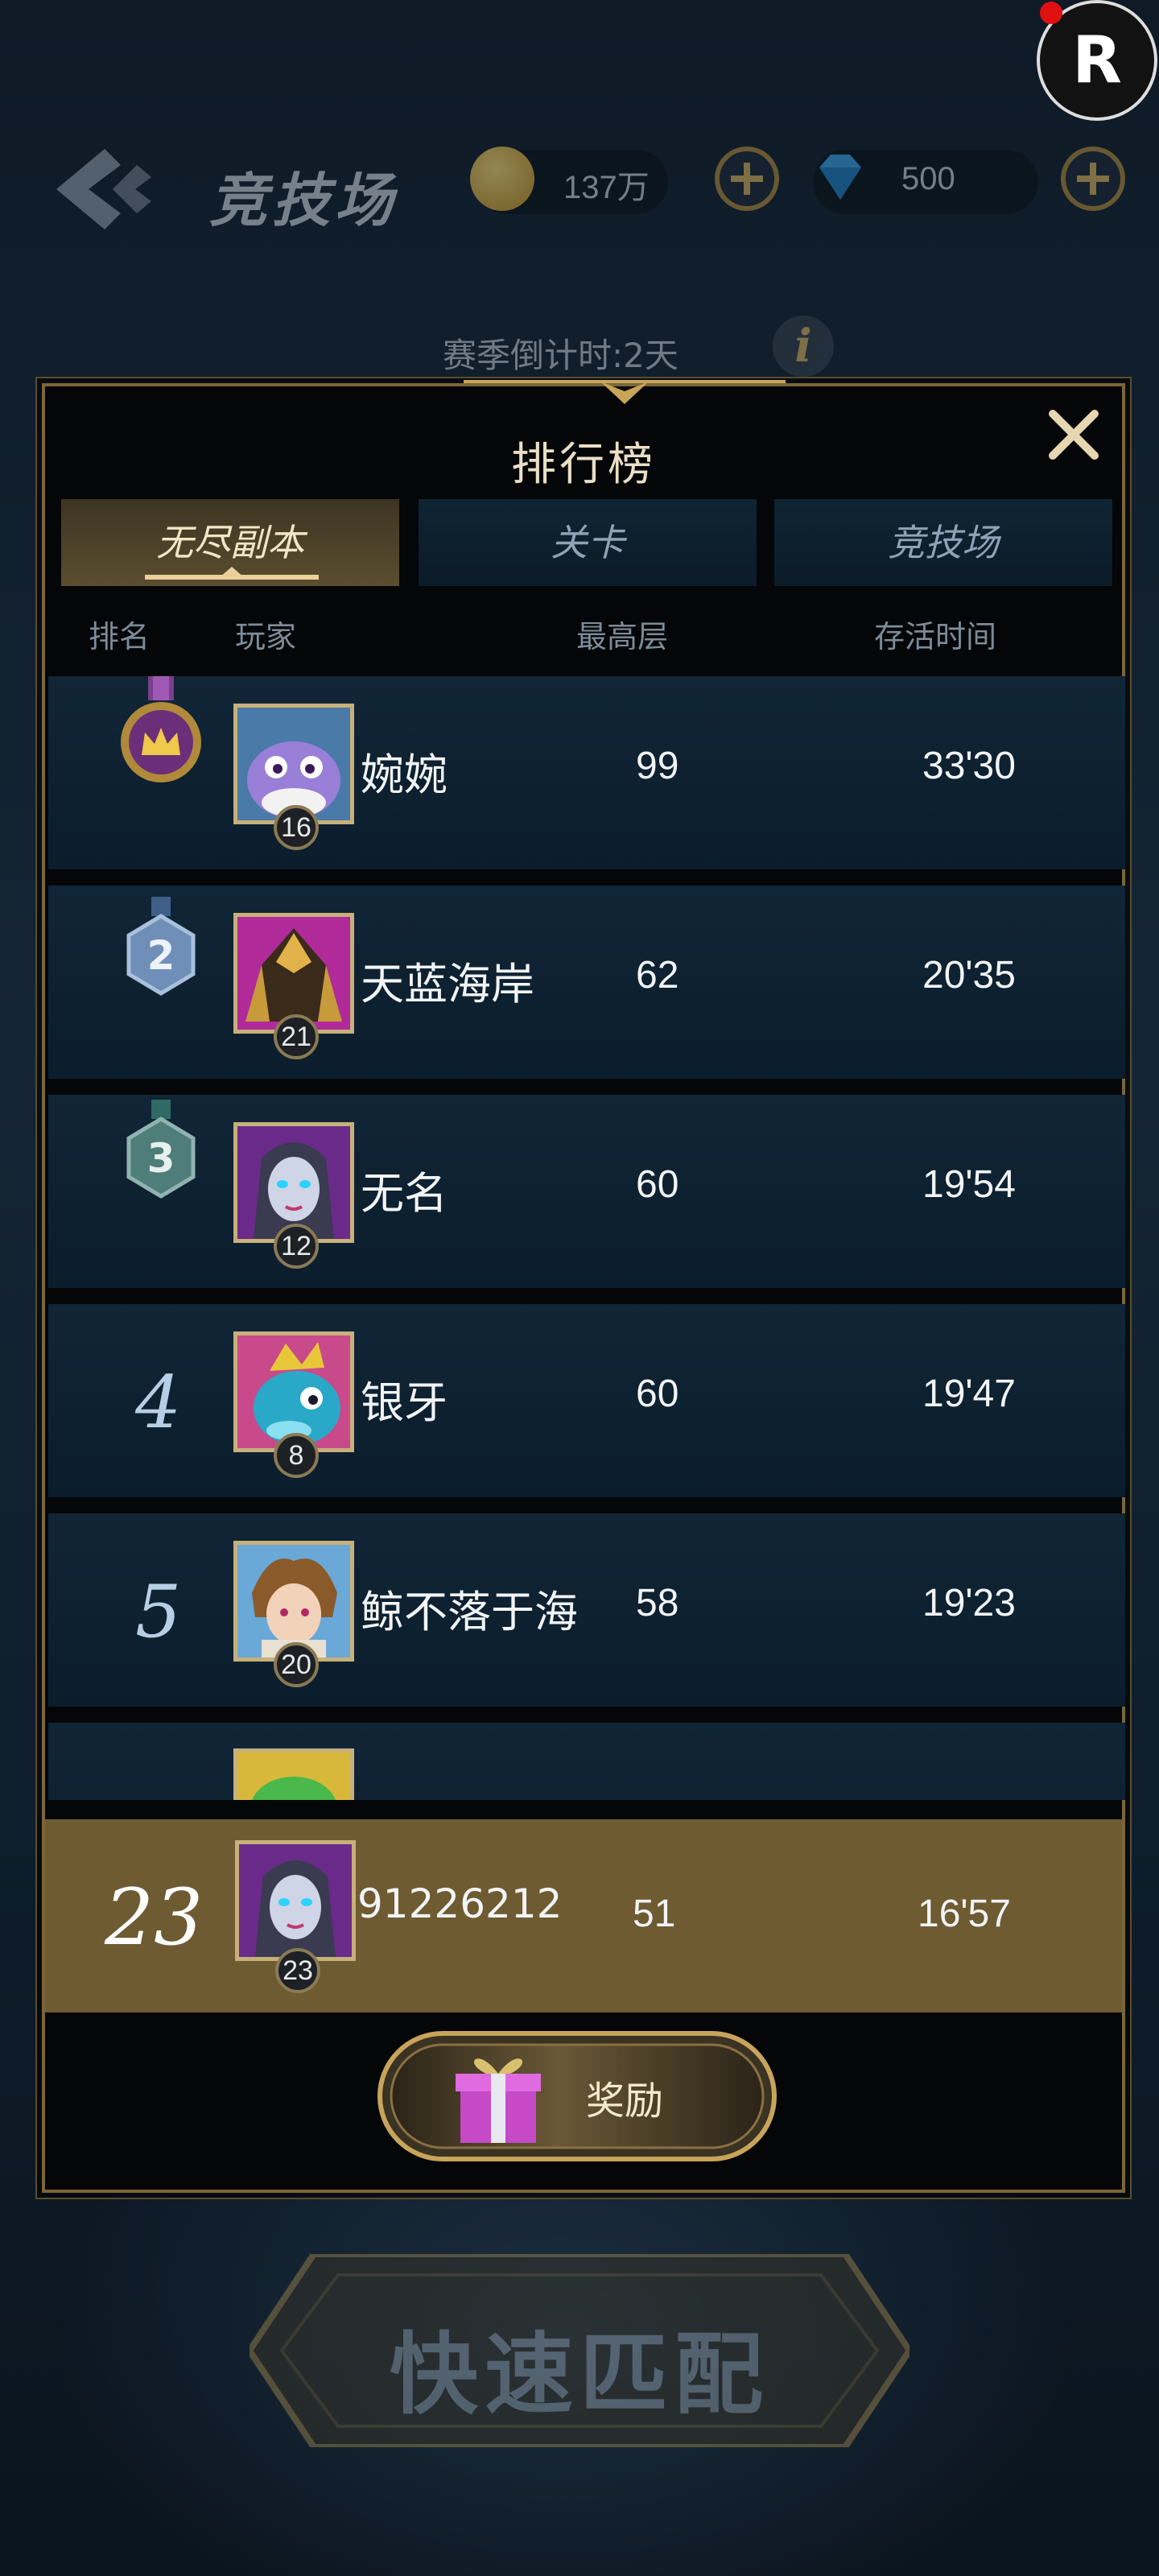  Describe the element at coordinates (579, 2374) in the screenshot. I see `quick-match-label: 快速匹配` at that location.